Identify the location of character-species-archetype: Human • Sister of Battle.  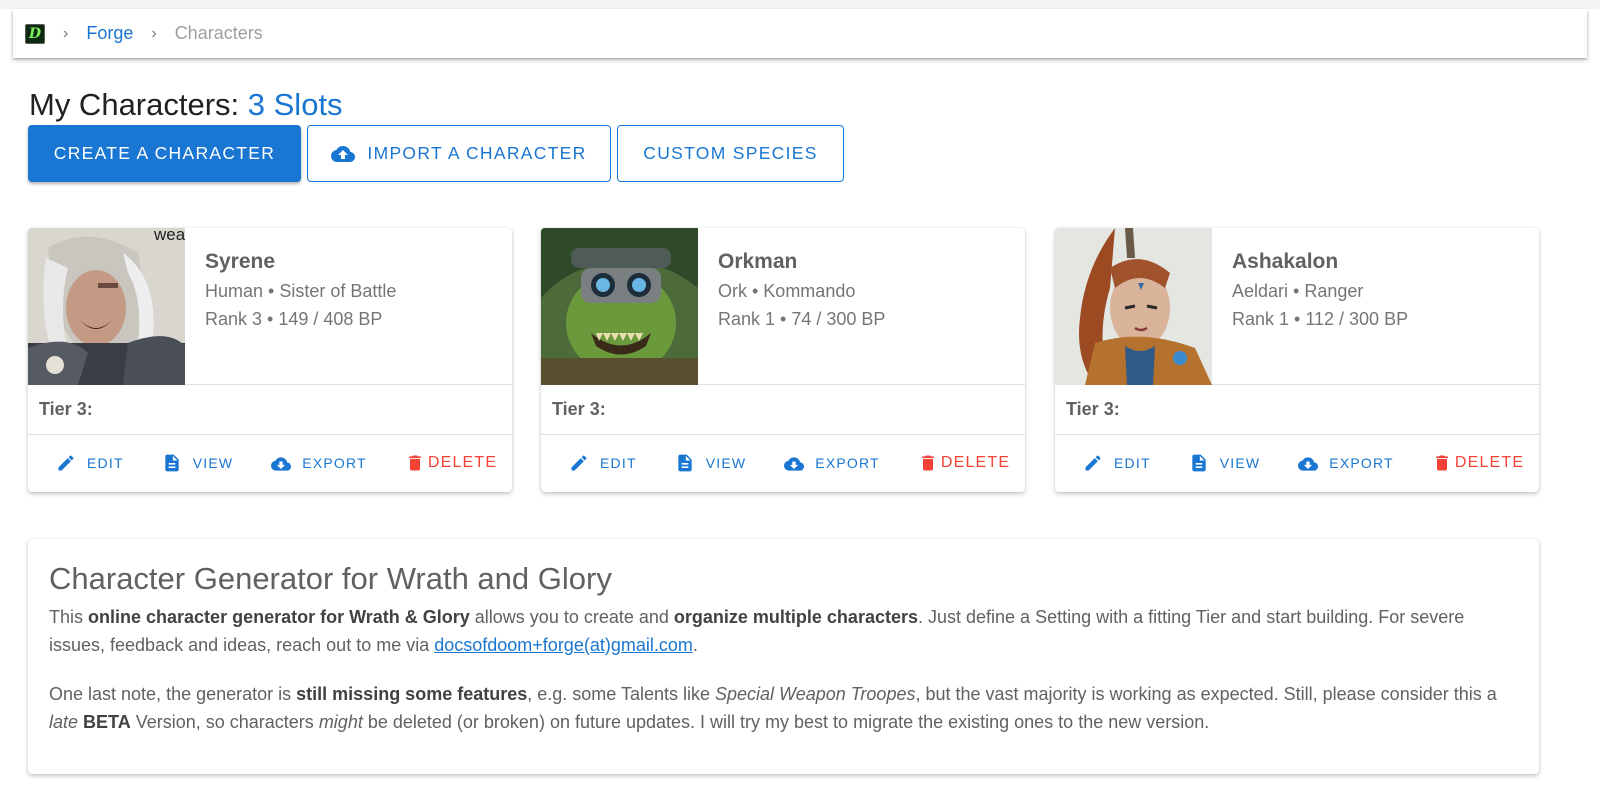
(301, 291).